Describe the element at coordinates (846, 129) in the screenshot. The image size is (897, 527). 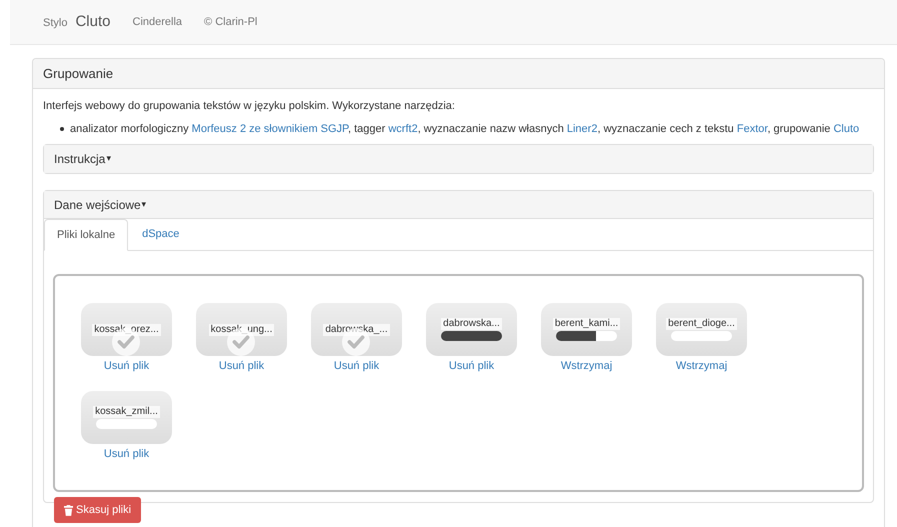
I see `tool-link: Cluto` at that location.